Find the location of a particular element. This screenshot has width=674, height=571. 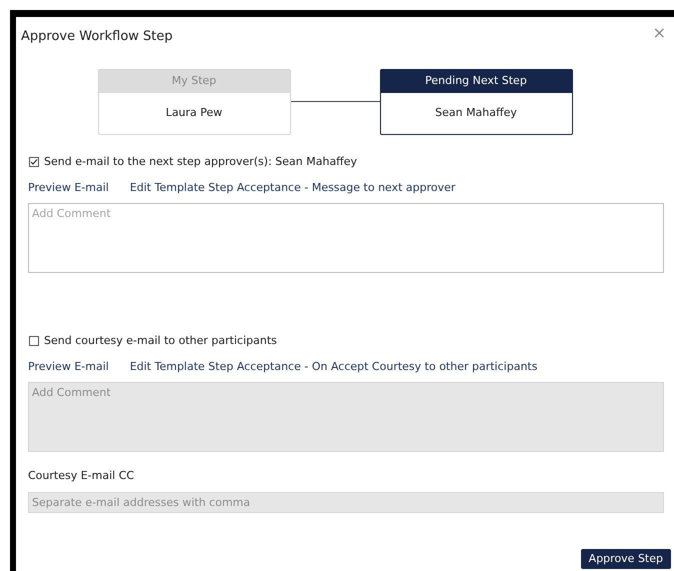

link: Edit Template Step Acceptance - Message to next approver is located at coordinates (293, 188).